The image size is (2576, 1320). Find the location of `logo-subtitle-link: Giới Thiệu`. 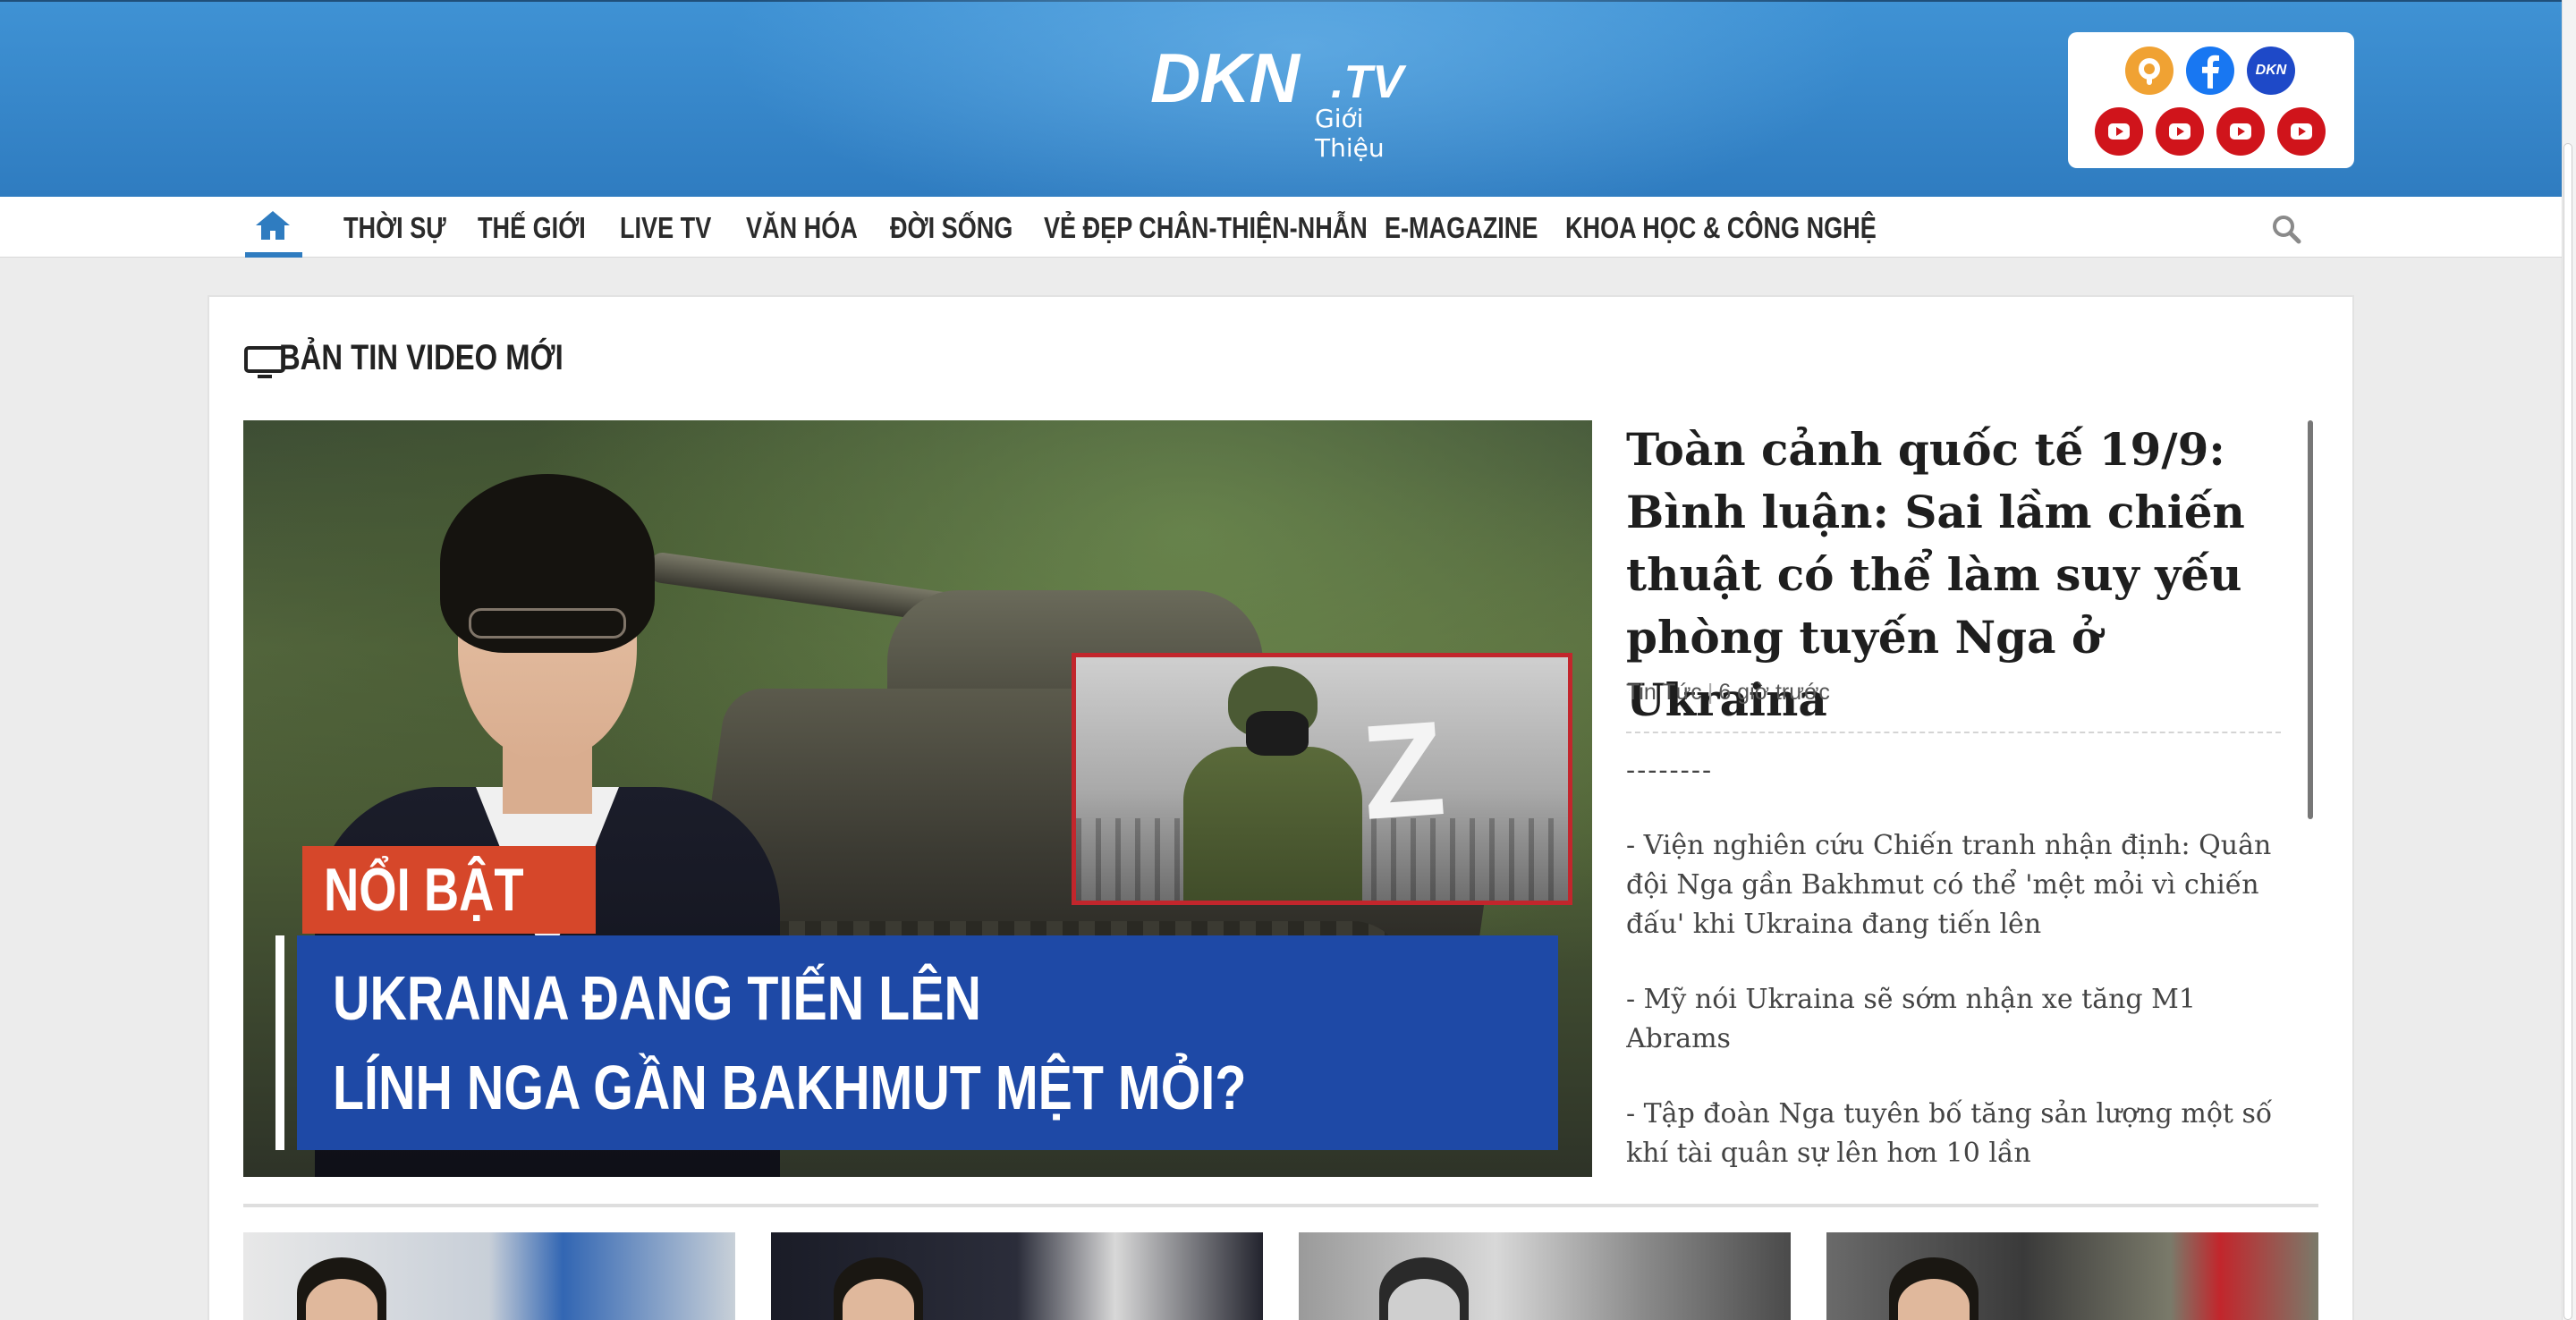

logo-subtitle-link: Giới Thiệu is located at coordinates (1367, 133).